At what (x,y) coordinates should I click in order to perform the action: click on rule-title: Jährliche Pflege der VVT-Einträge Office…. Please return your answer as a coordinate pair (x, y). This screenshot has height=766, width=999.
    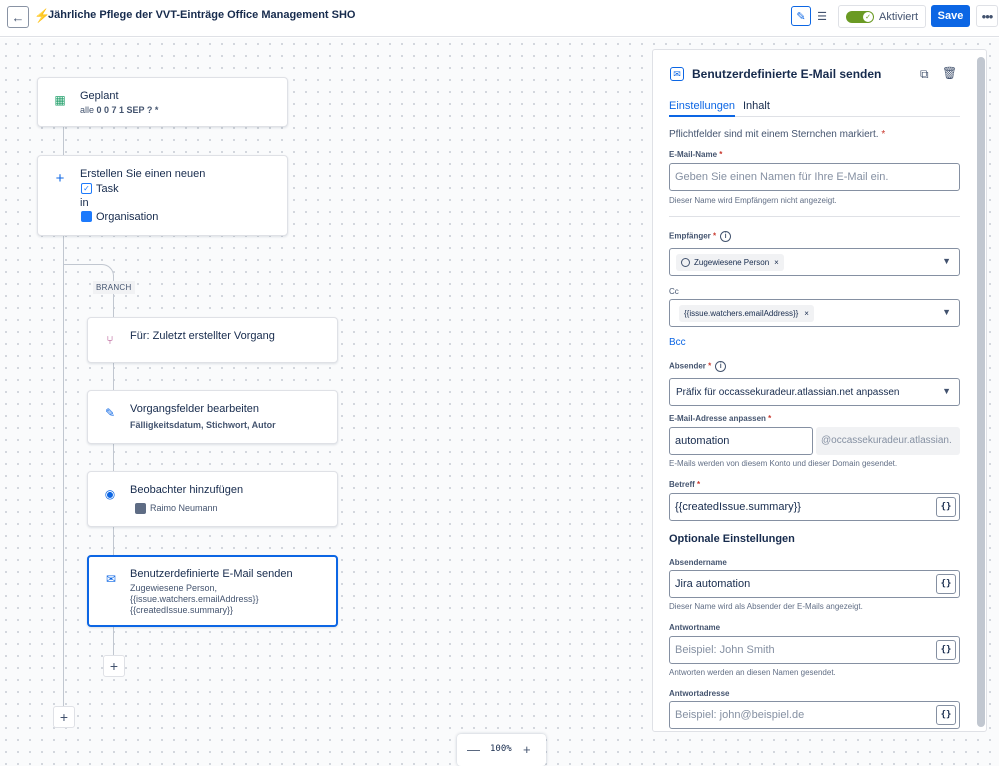
    Looking at the image, I should click on (201, 15).